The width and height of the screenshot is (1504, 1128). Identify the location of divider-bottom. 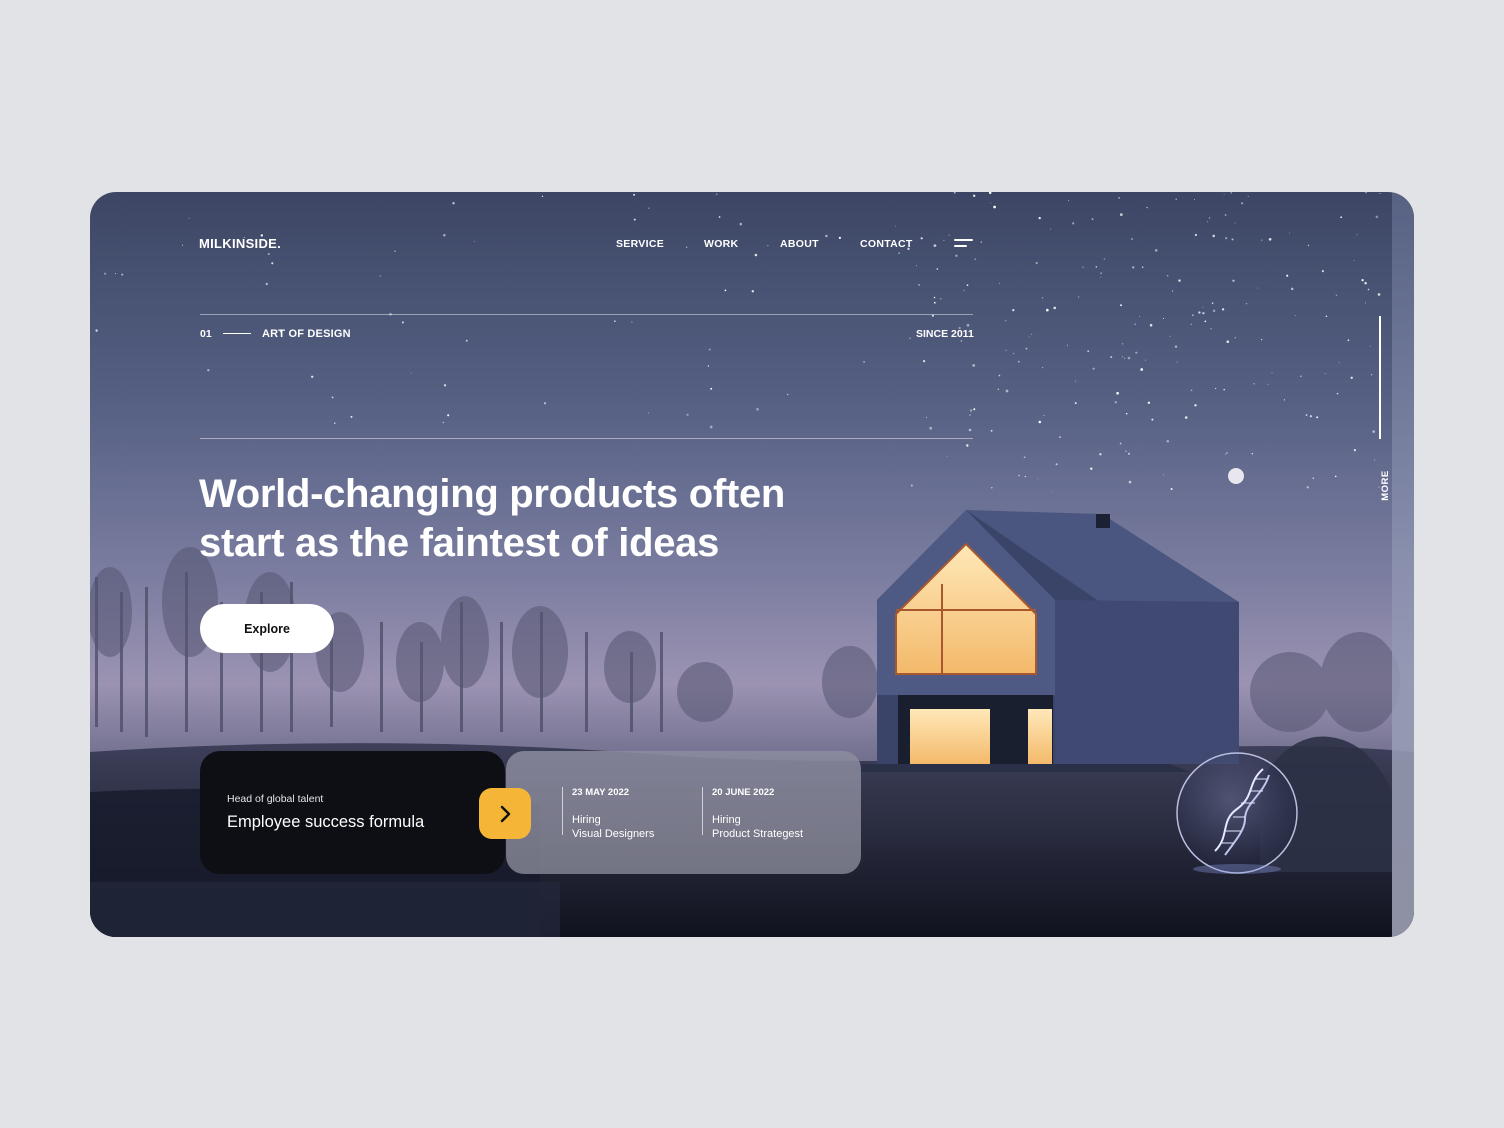
(586, 438).